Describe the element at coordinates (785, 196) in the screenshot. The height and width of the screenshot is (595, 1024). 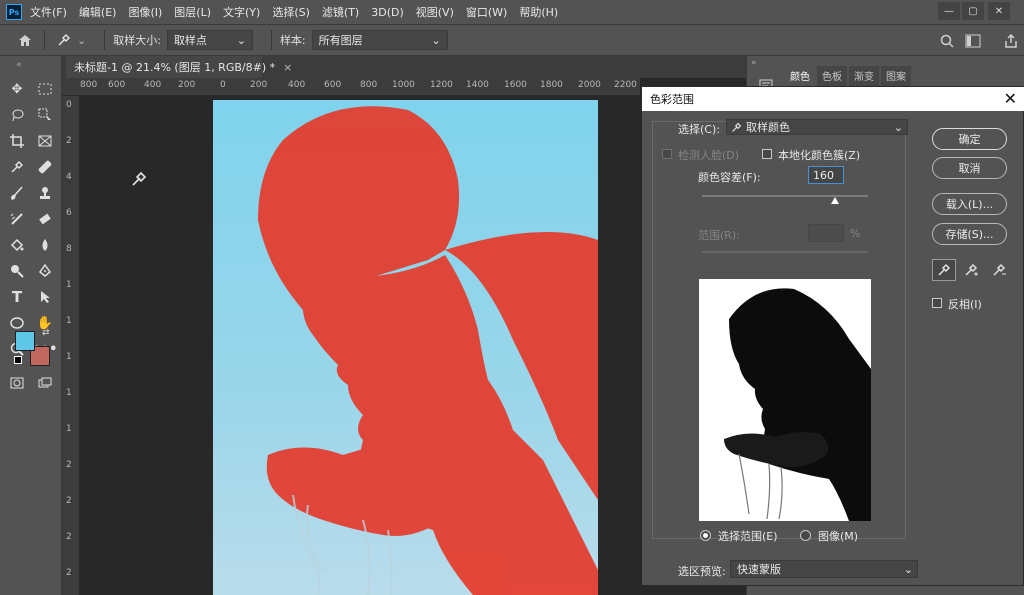
I see `fuzziness-slider-track` at that location.